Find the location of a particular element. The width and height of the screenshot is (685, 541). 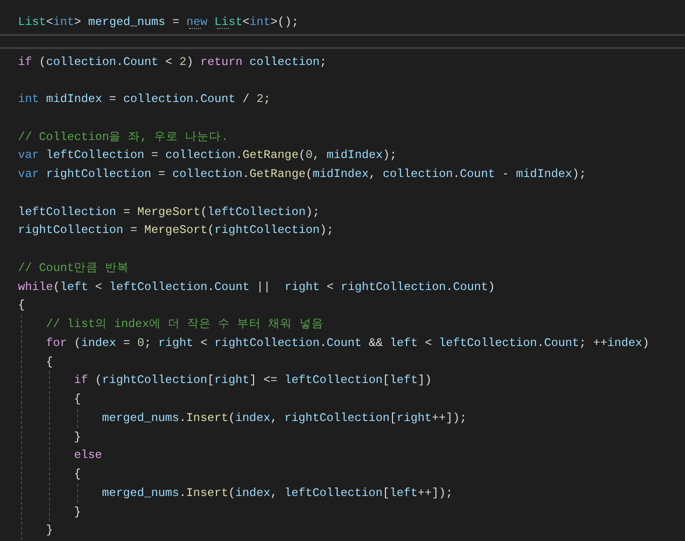

code-line: // Count만큼 반복 is located at coordinates (74, 268).